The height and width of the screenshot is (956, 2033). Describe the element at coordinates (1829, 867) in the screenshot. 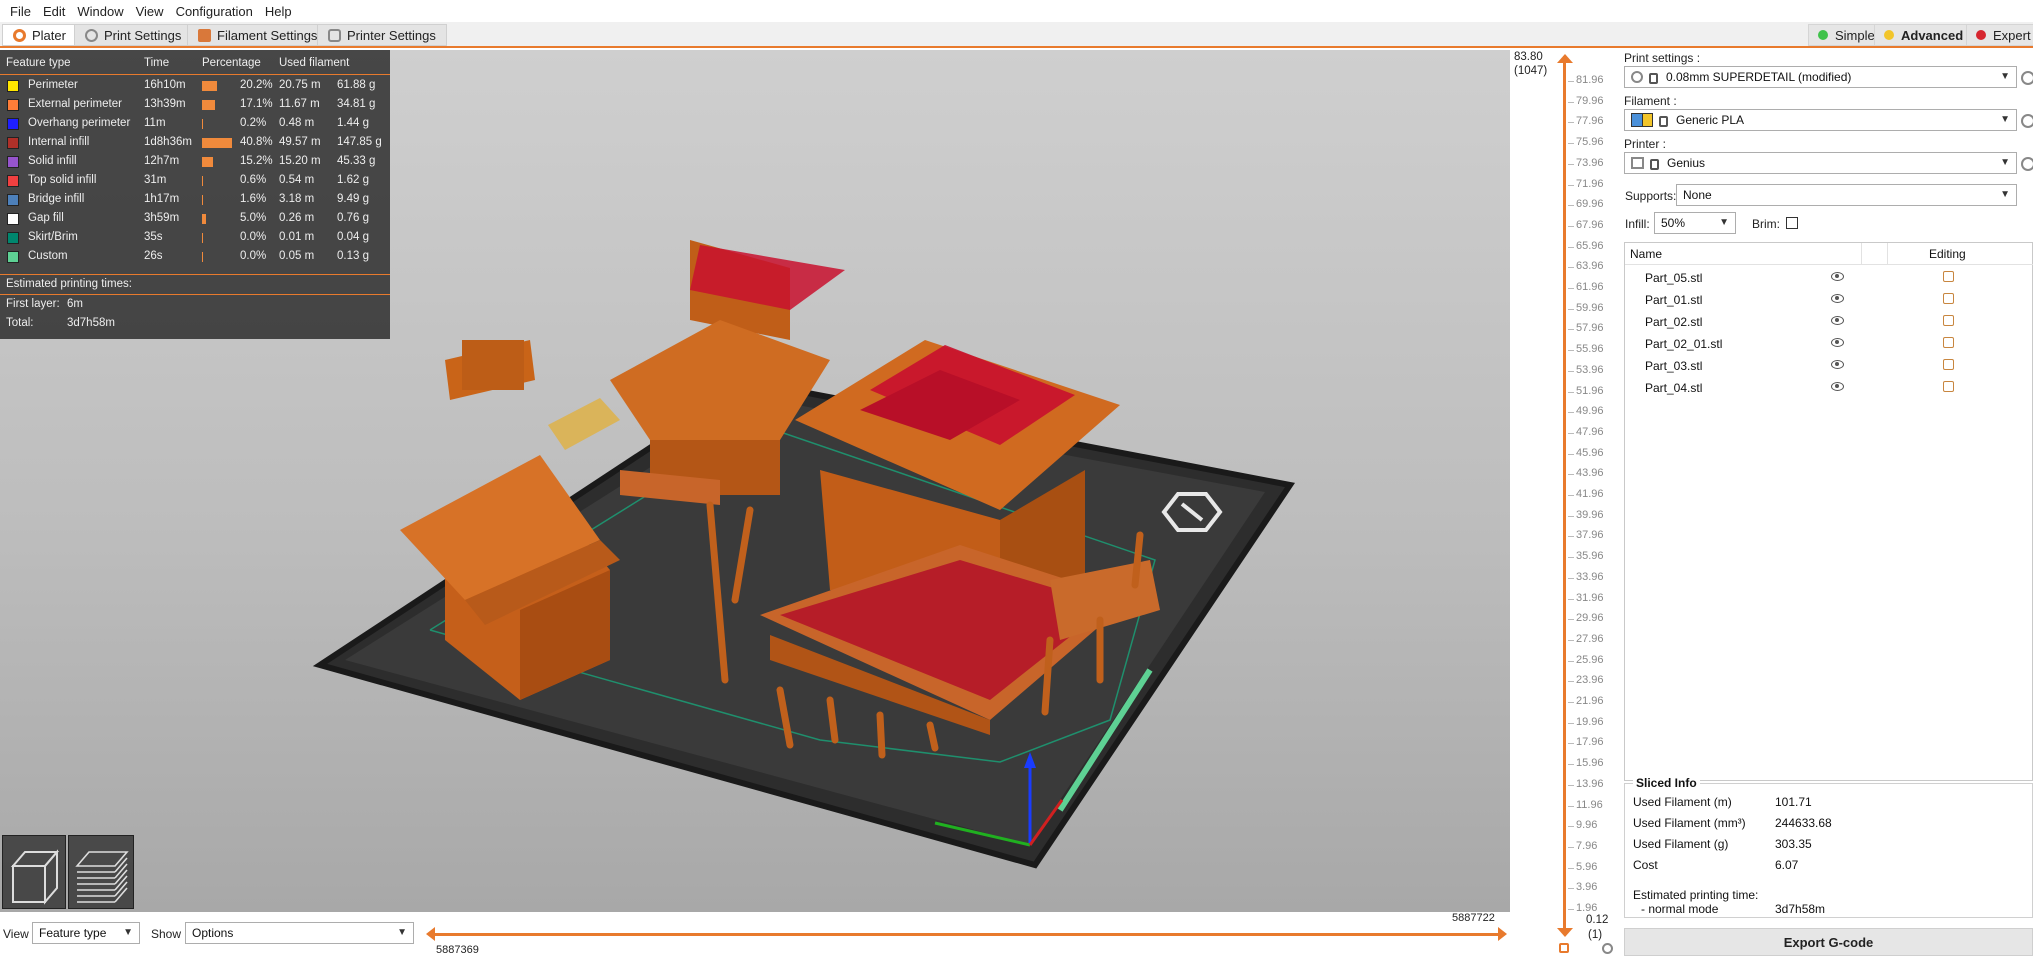

I see `sliced-info-row: Cost 6.07` at that location.